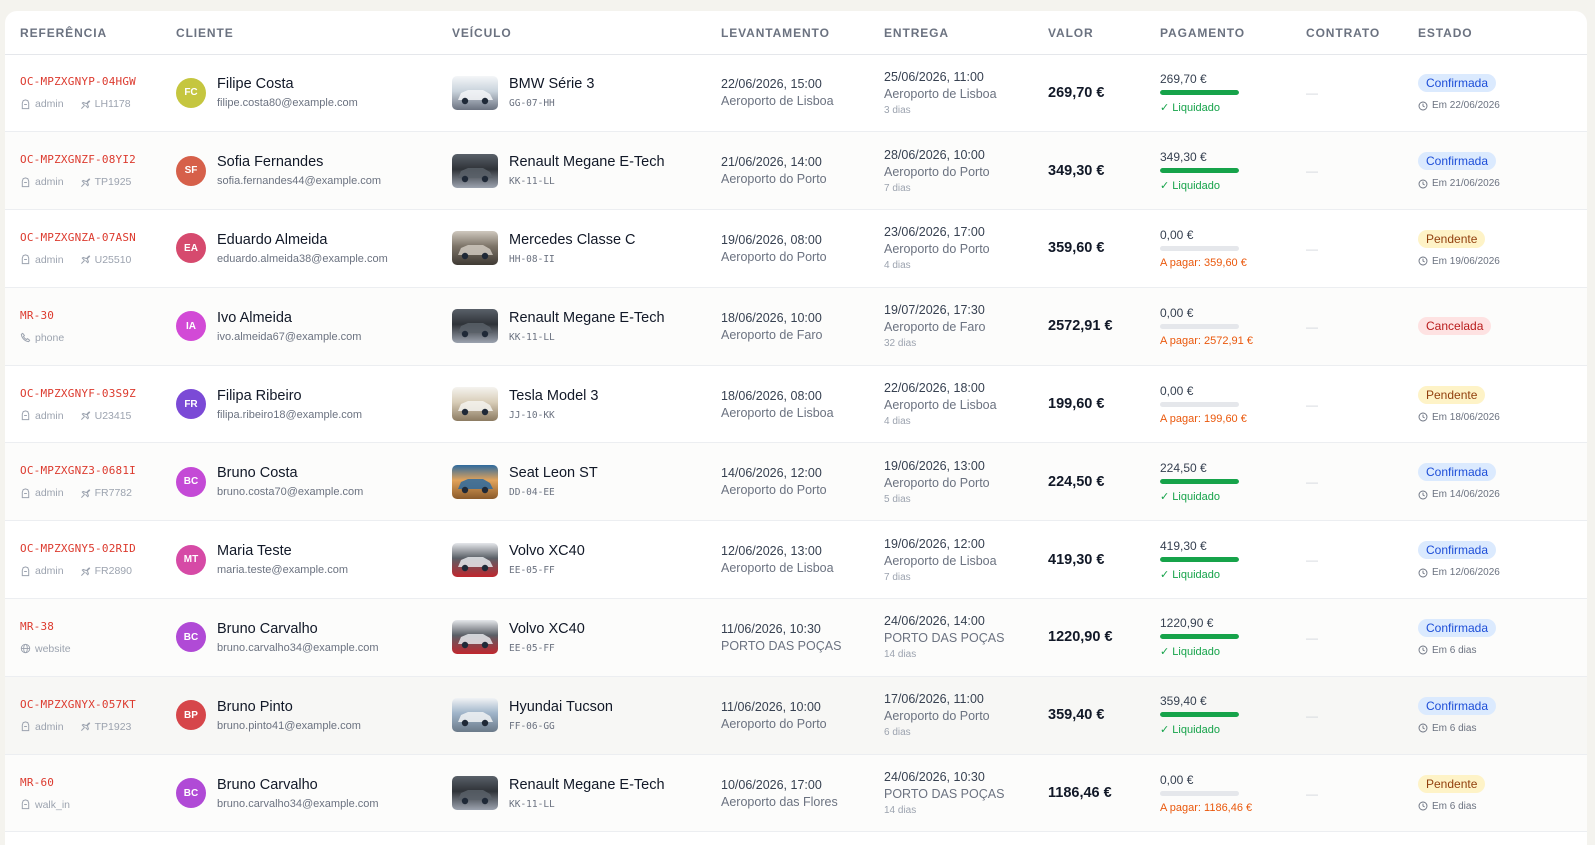 This screenshot has width=1595, height=845. Describe the element at coordinates (897, 422) in the screenshot. I see `rental-duration: 4 dias` at that location.